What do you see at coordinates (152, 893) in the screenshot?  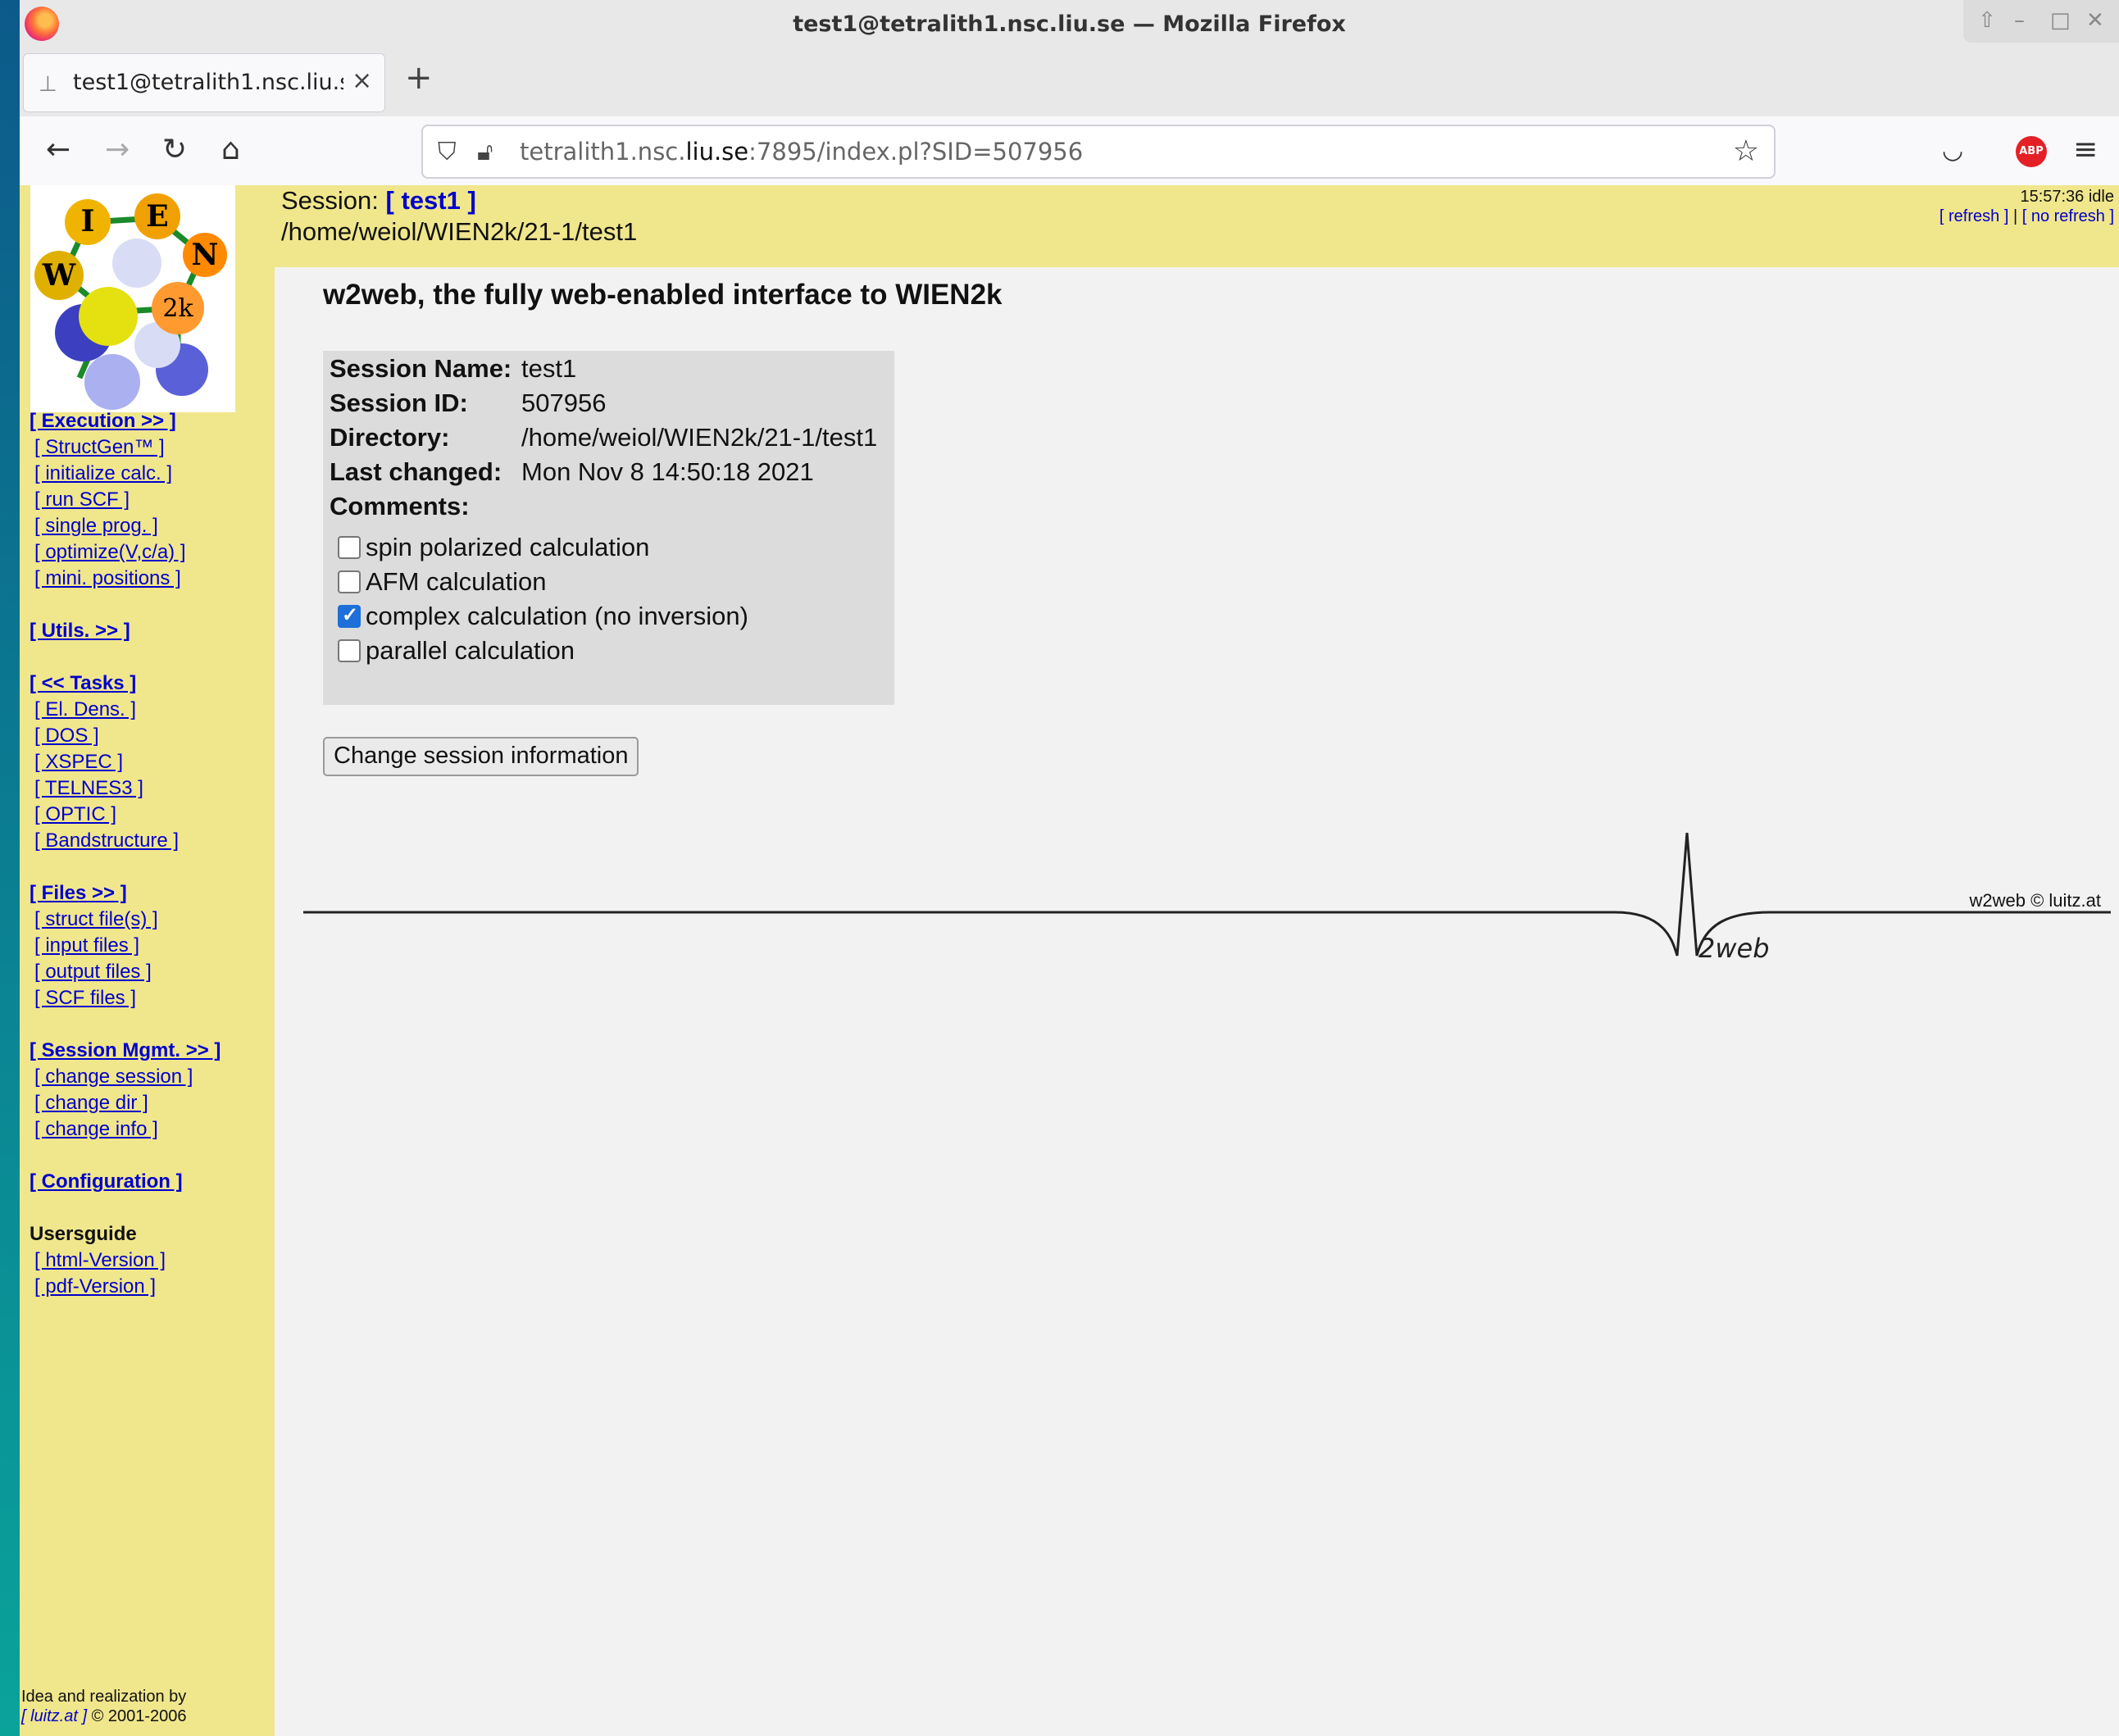 I see `menu-files: [ Files >> ]` at bounding box center [152, 893].